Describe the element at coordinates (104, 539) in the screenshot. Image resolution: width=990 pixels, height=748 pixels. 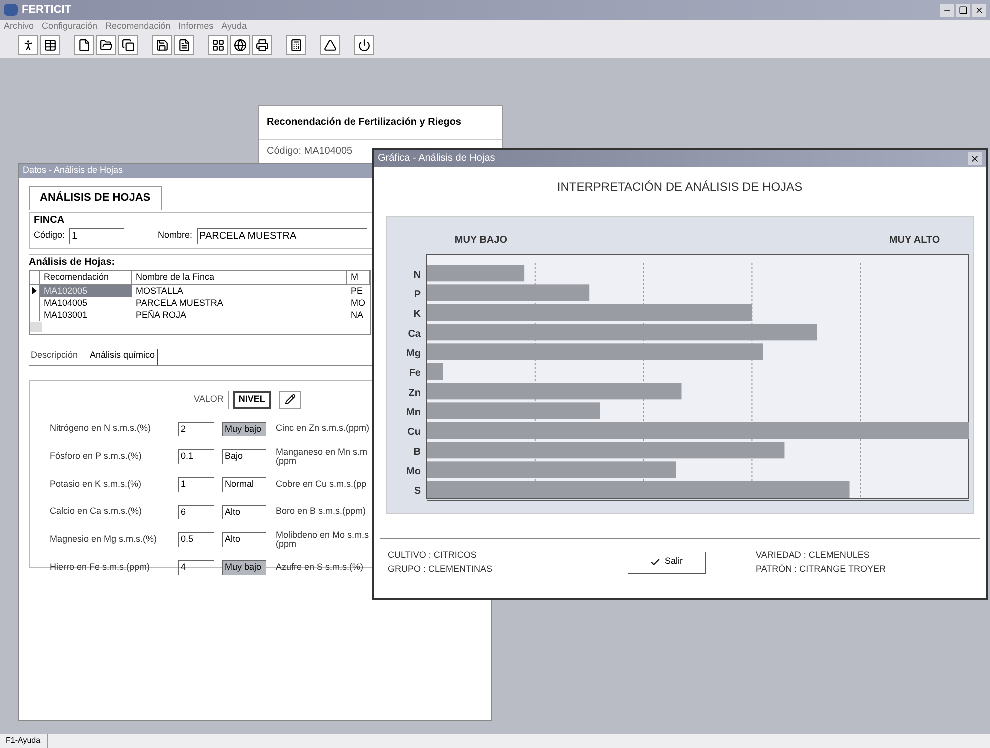
I see `field-label: Magnesio en Mg s.m.s.(%)` at that location.